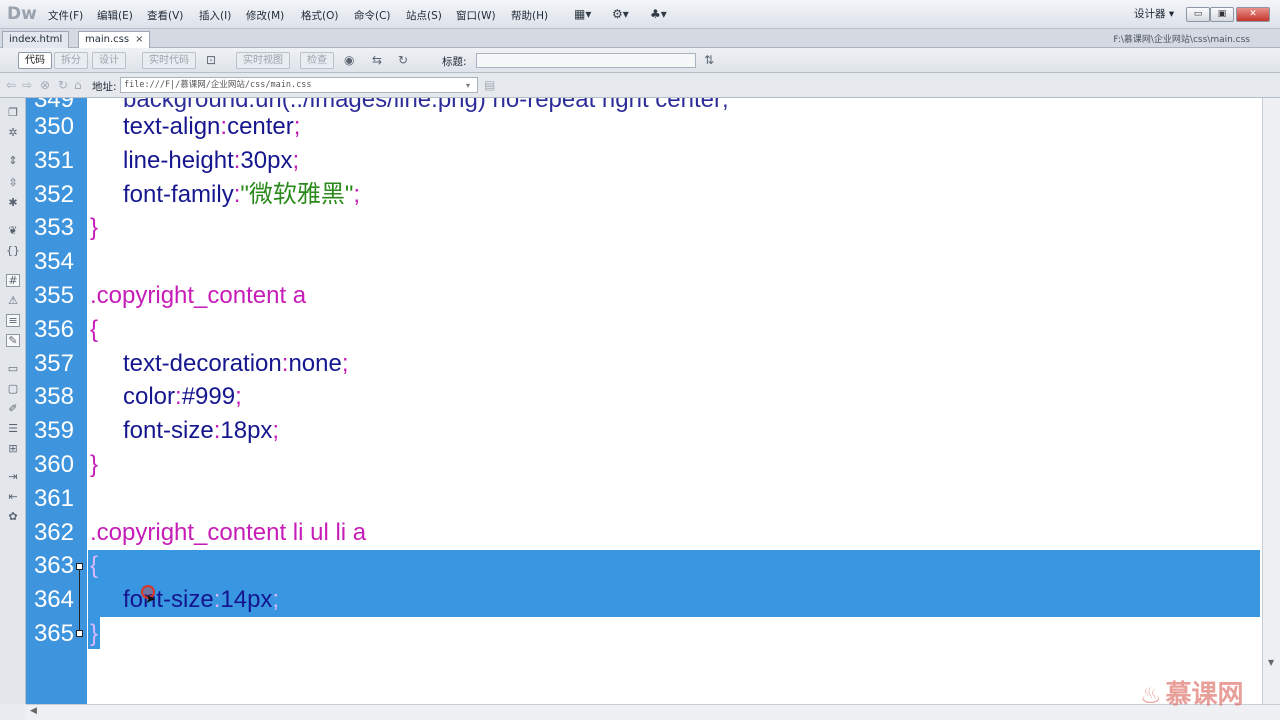 This screenshot has height=720, width=1280. I want to click on code-line-358: color:#999;, so click(182, 396).